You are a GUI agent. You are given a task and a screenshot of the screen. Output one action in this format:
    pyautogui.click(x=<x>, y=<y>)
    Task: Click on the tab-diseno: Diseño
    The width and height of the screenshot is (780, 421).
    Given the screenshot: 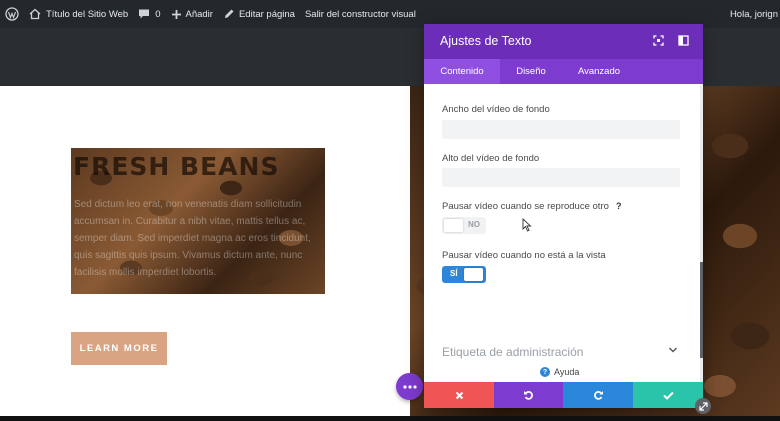 What is the action you would take?
    pyautogui.click(x=531, y=71)
    